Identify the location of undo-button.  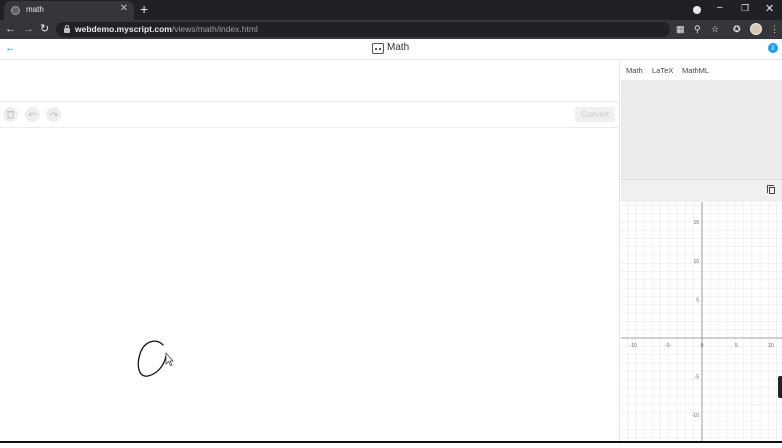
(32, 114).